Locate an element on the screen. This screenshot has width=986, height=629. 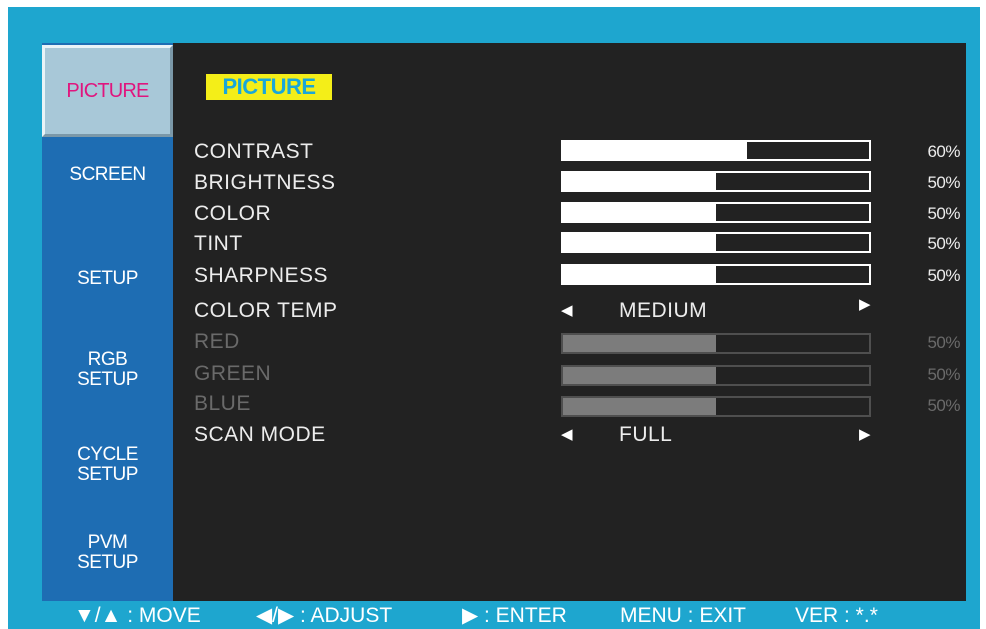
sidebar-item-picture: PICTURE is located at coordinates (107, 91).